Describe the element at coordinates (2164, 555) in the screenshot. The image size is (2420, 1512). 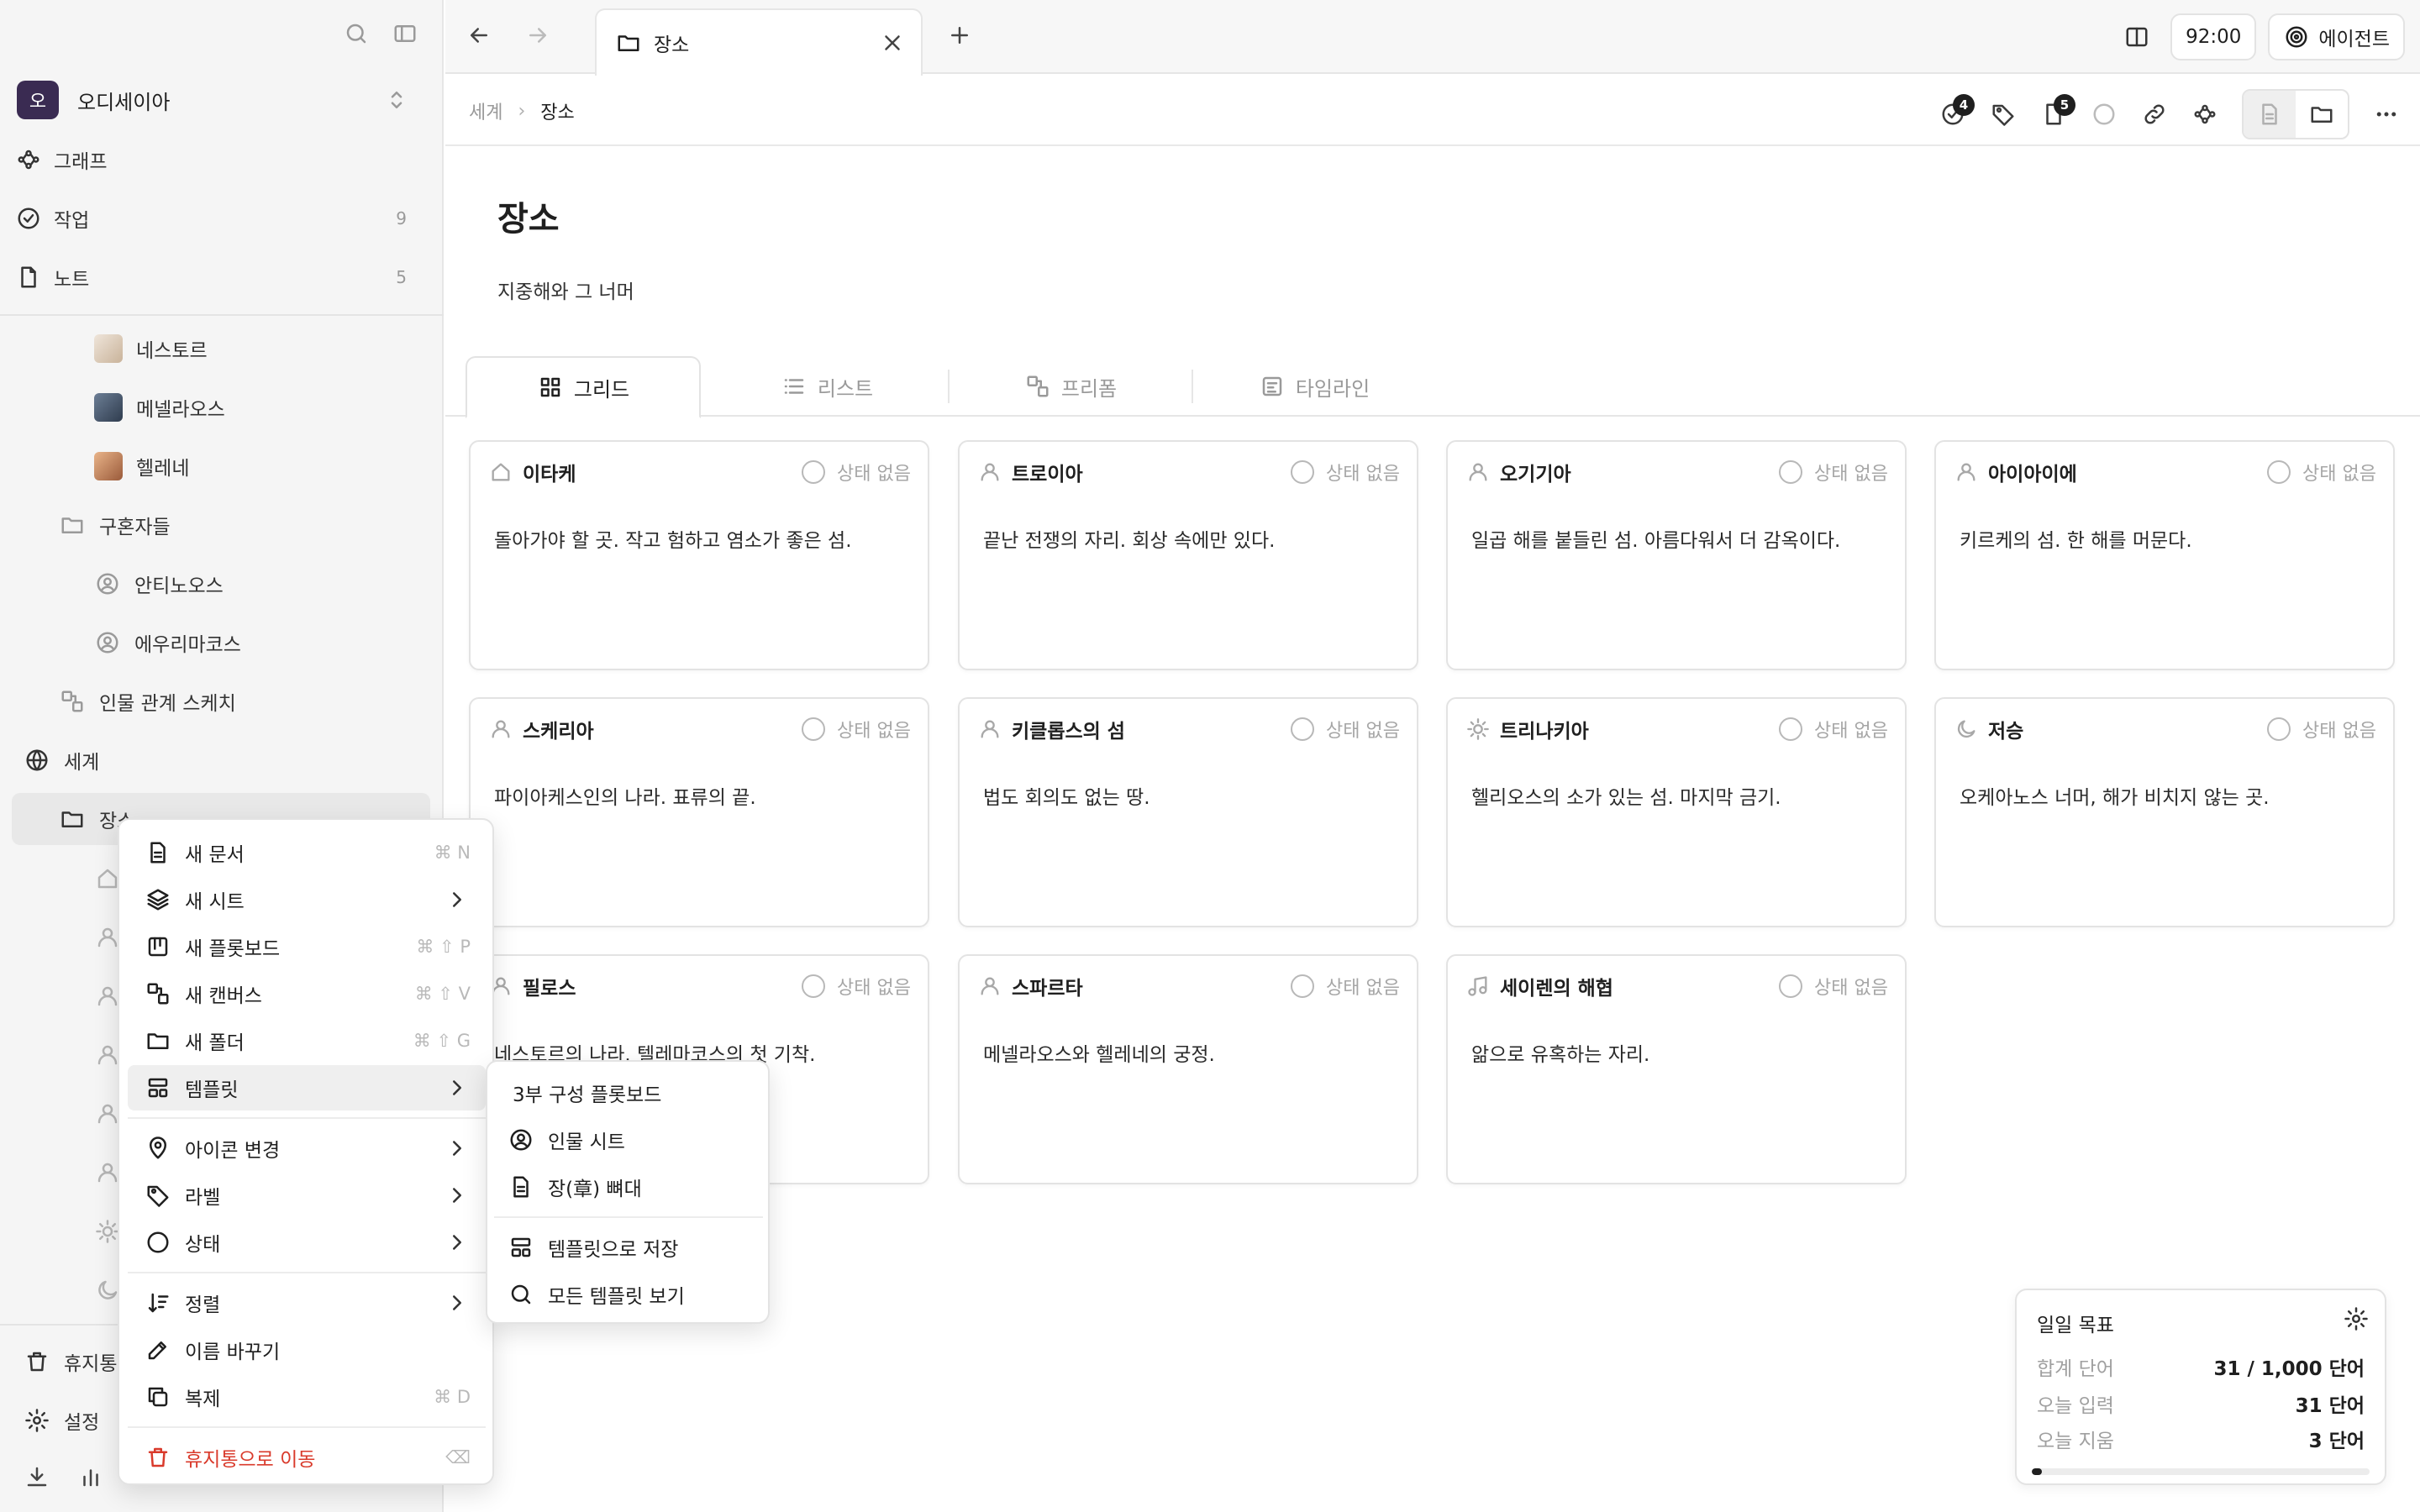
I see `card-aiaia: 아이아이에 상태 없음 키르케의 섬. 한 해를 머문다.` at that location.